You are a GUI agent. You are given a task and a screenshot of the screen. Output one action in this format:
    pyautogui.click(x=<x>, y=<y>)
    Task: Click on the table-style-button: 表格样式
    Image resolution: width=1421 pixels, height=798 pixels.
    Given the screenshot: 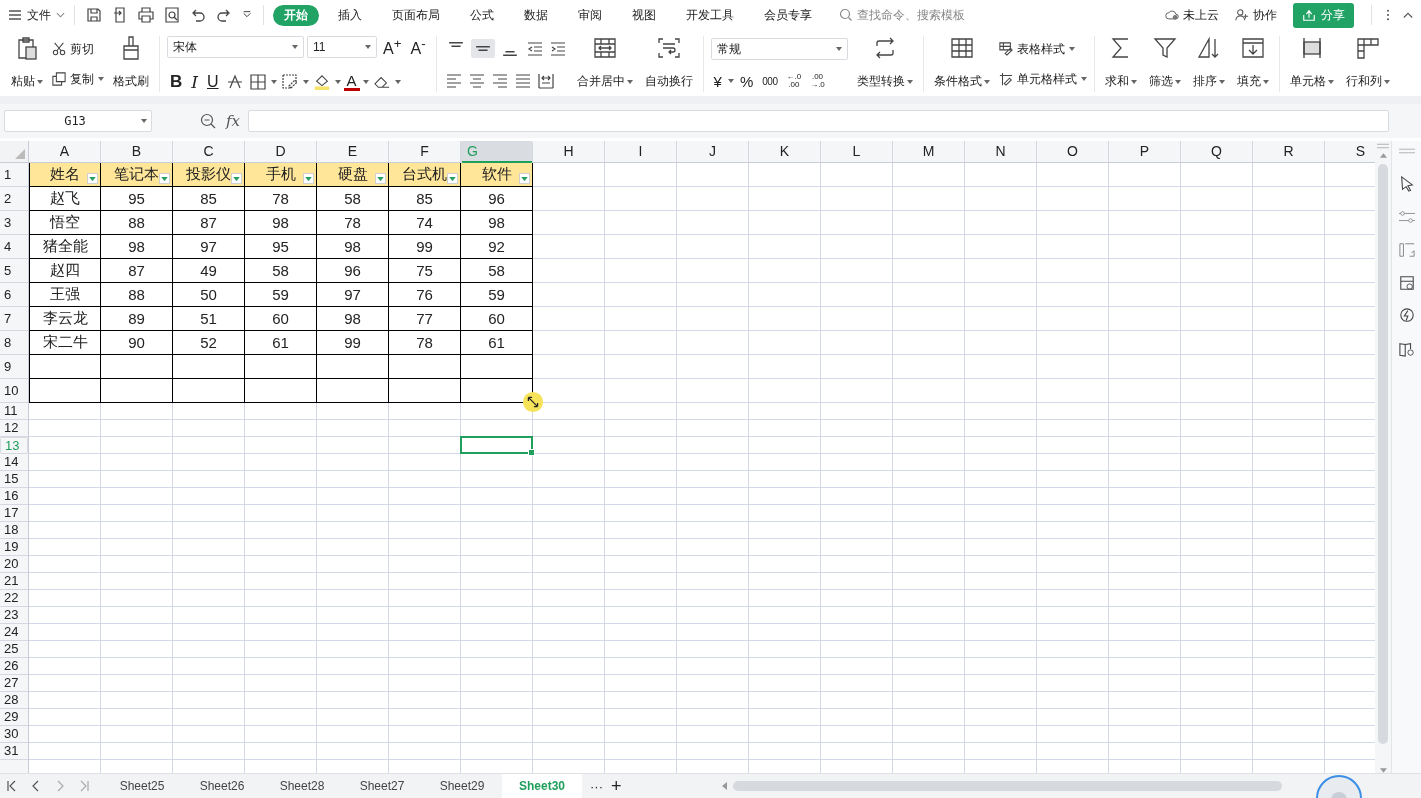 What is the action you would take?
    pyautogui.click(x=1042, y=49)
    